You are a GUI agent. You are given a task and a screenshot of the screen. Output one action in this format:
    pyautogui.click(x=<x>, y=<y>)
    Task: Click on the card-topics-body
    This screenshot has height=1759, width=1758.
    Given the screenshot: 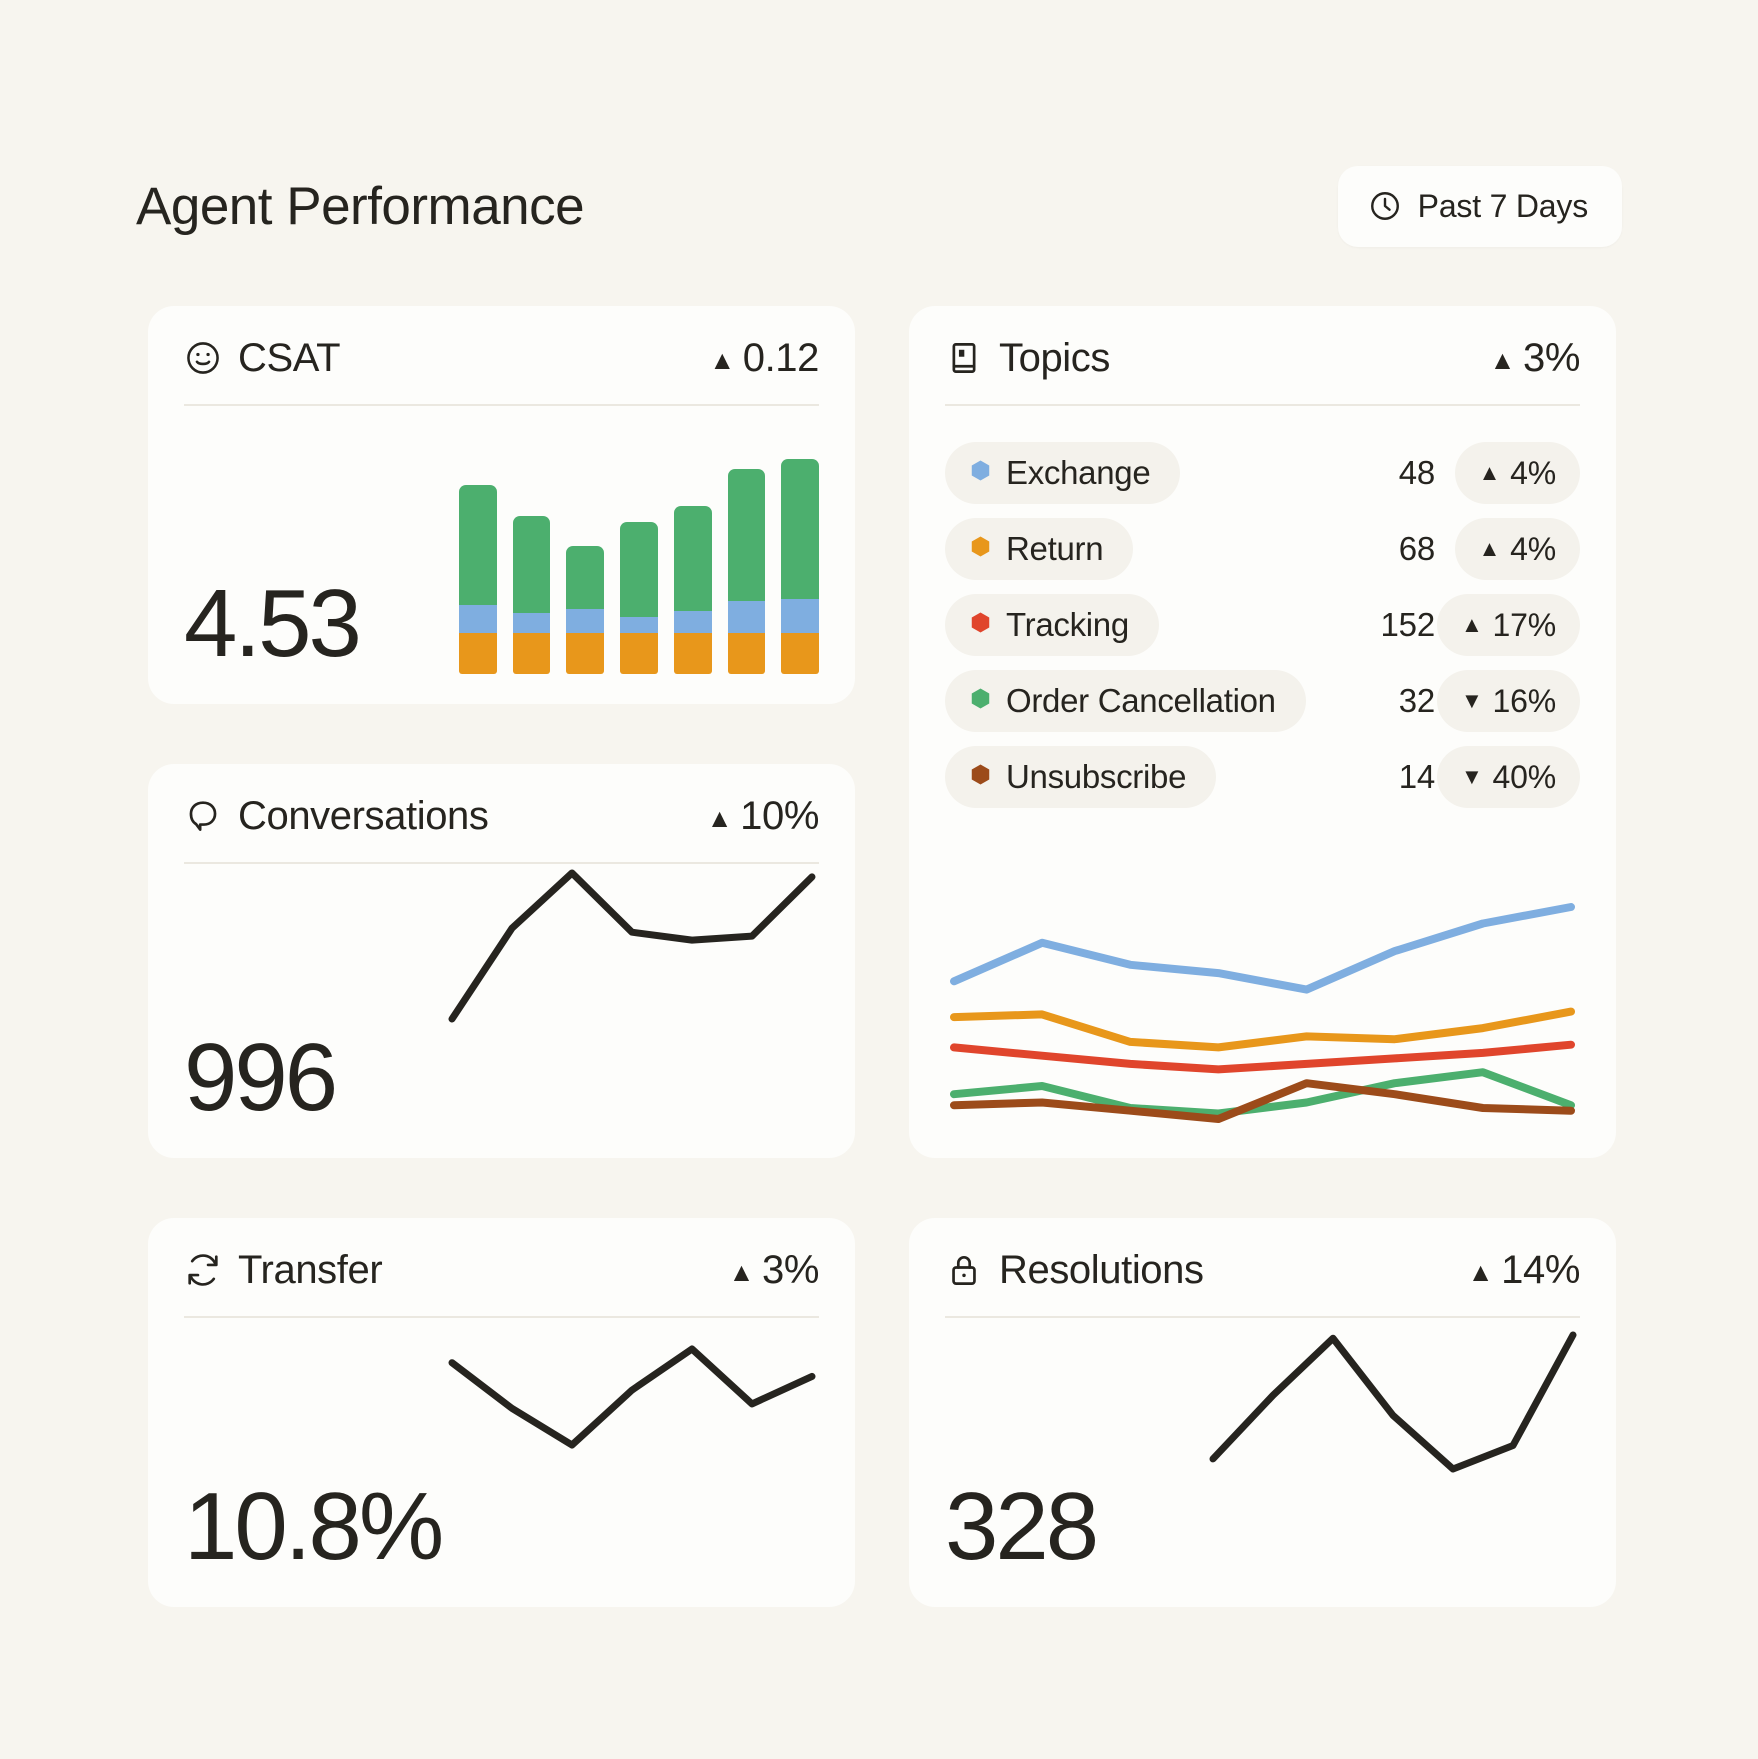 What is the action you would take?
    pyautogui.click(x=1262, y=968)
    